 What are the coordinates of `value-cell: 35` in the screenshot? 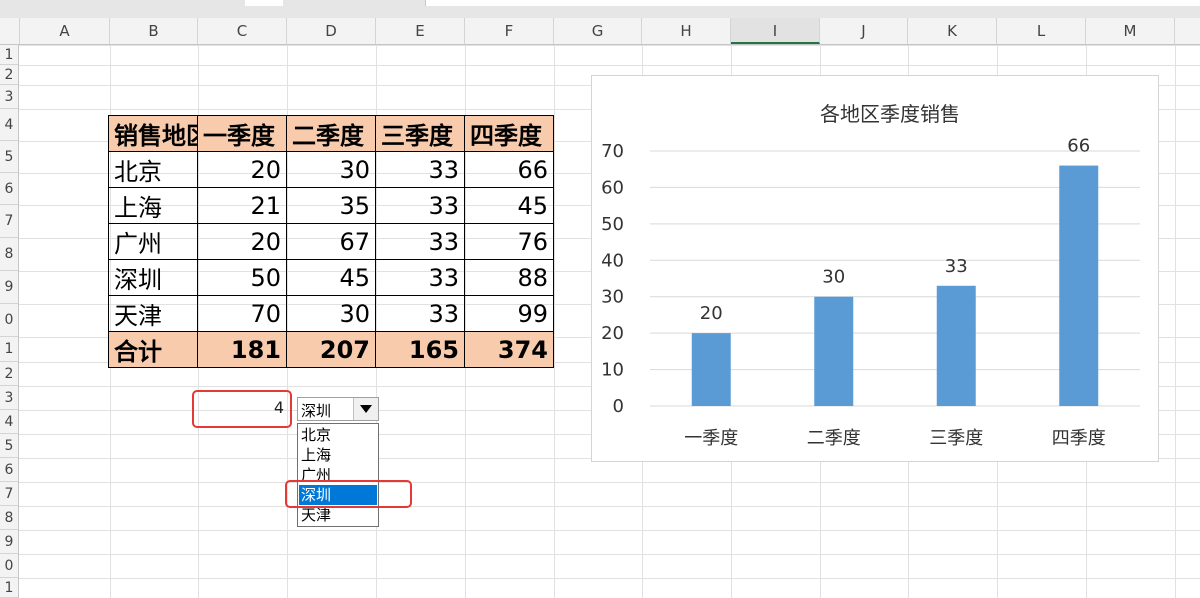 It's located at (331, 205).